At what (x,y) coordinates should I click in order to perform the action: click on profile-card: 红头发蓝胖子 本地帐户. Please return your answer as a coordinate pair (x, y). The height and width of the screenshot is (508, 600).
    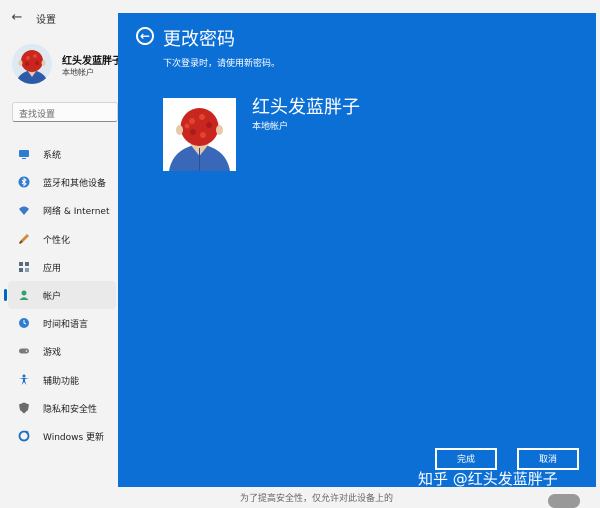
    Looking at the image, I should click on (67, 66).